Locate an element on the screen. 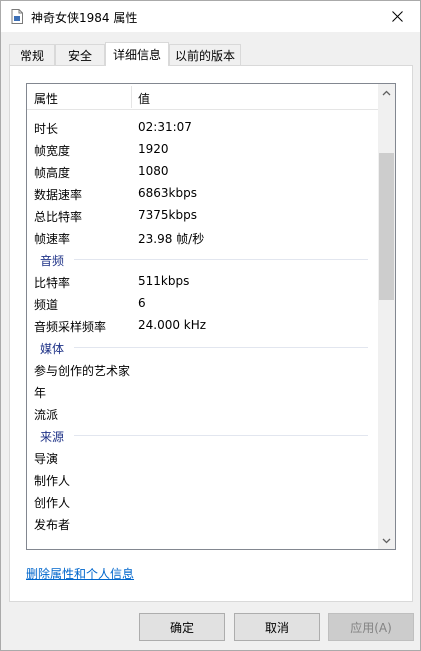  scroll-down-button is located at coordinates (386, 540).